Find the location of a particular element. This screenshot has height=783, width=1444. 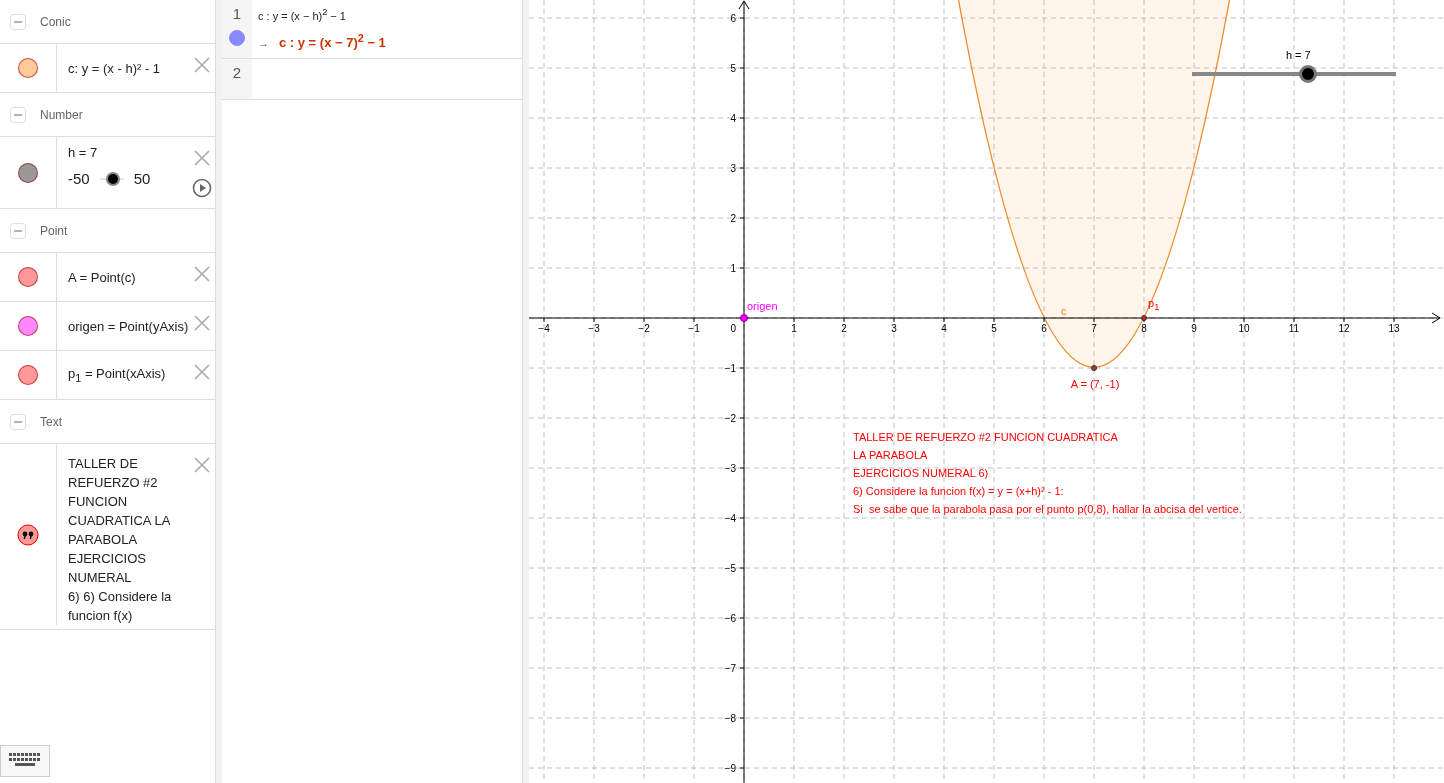

point-label: A = (7, -1) is located at coordinates (1095, 384).